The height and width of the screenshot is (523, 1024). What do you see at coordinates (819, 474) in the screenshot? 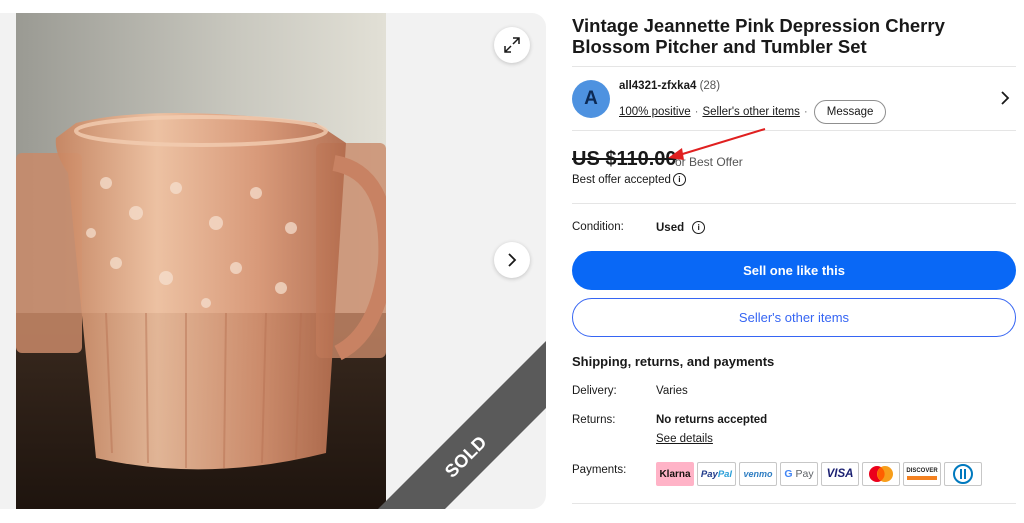
I see `payment-methods: Klarna Pay Pal venmo G Pay VISA DISCOVER` at bounding box center [819, 474].